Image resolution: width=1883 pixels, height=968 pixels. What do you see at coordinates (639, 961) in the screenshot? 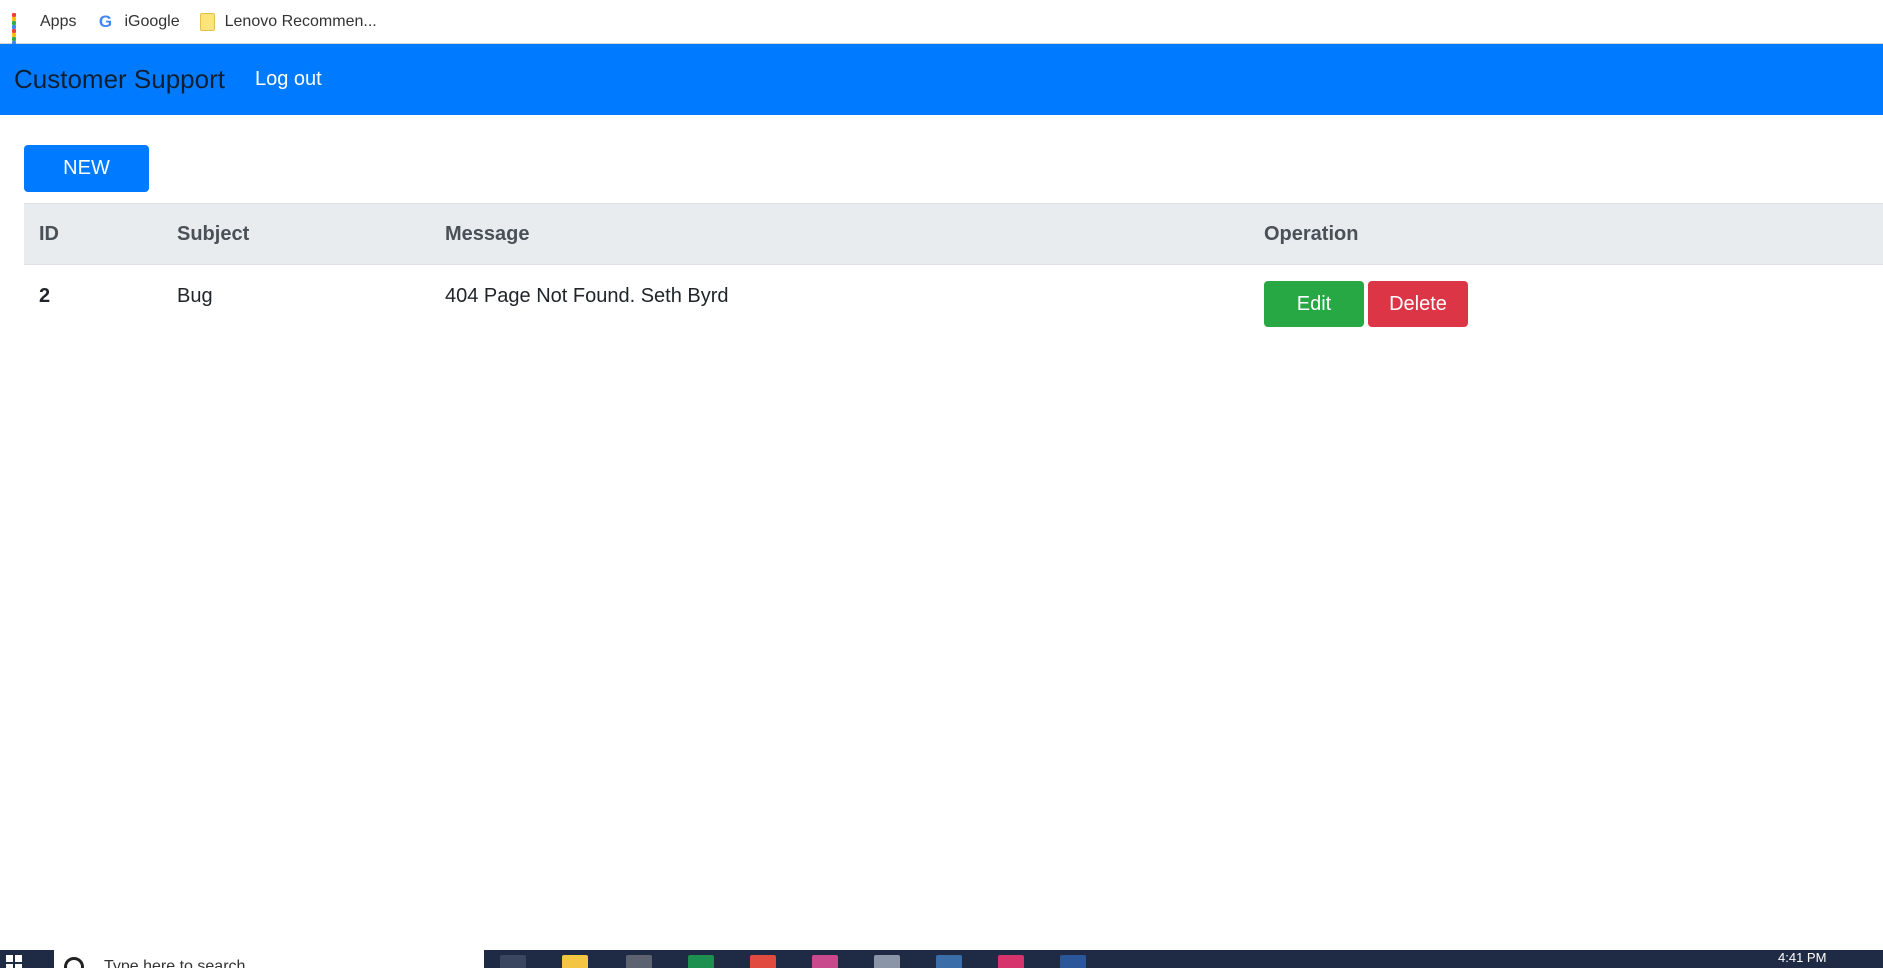
I see `app-icon` at bounding box center [639, 961].